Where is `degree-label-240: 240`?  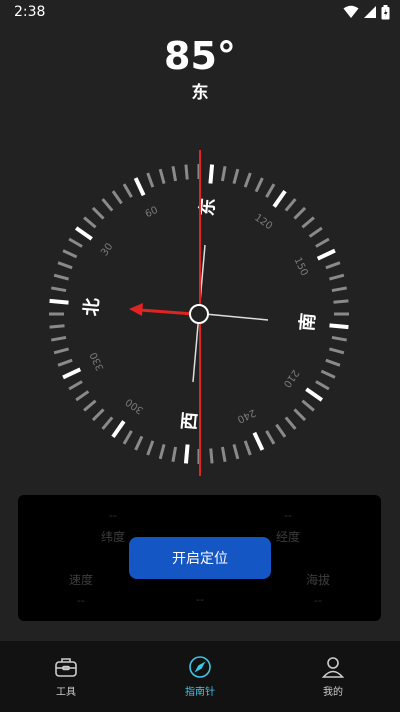 degree-label-240: 240 is located at coordinates (246, 415).